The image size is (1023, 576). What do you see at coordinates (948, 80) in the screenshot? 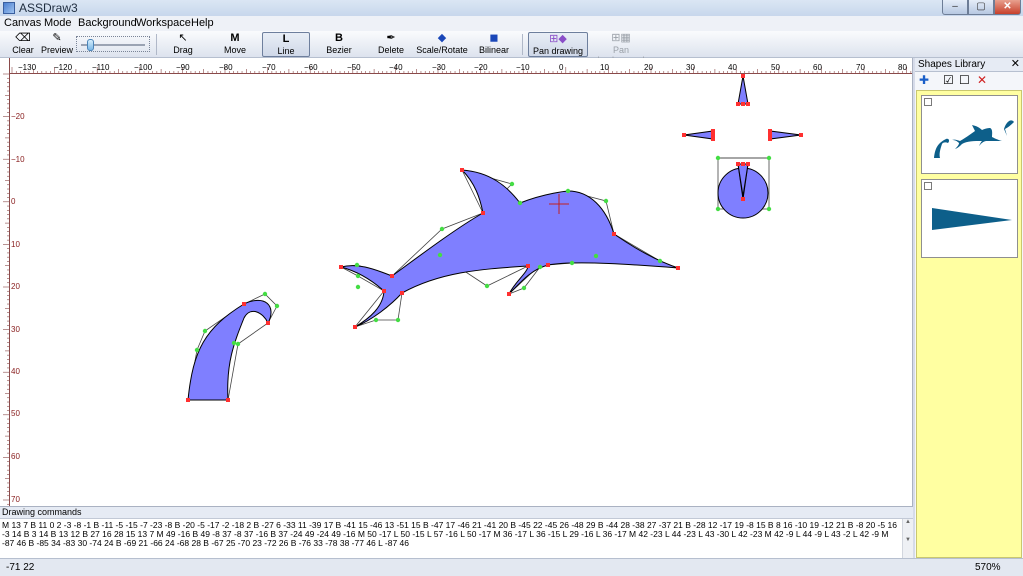
I see `check-all-icon: ☑` at bounding box center [948, 80].